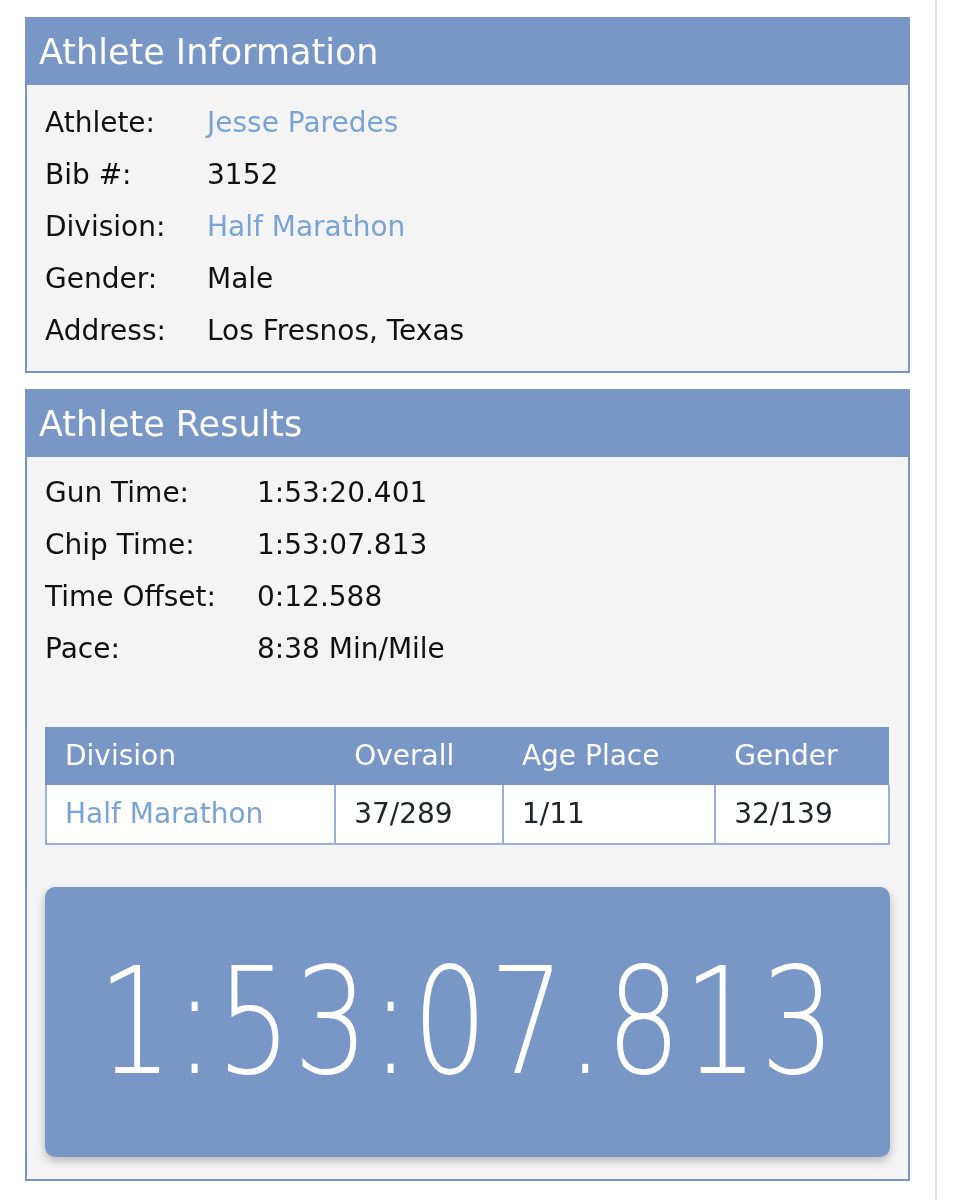 The image size is (953, 1200). I want to click on table-cell: 1/11, so click(609, 814).